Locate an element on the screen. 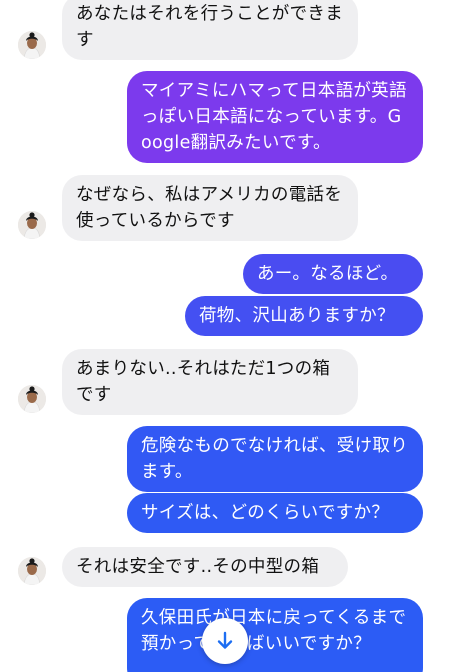 The image size is (450, 672). outgoing-message: 荷物、沢山ありますか？ is located at coordinates (304, 316).